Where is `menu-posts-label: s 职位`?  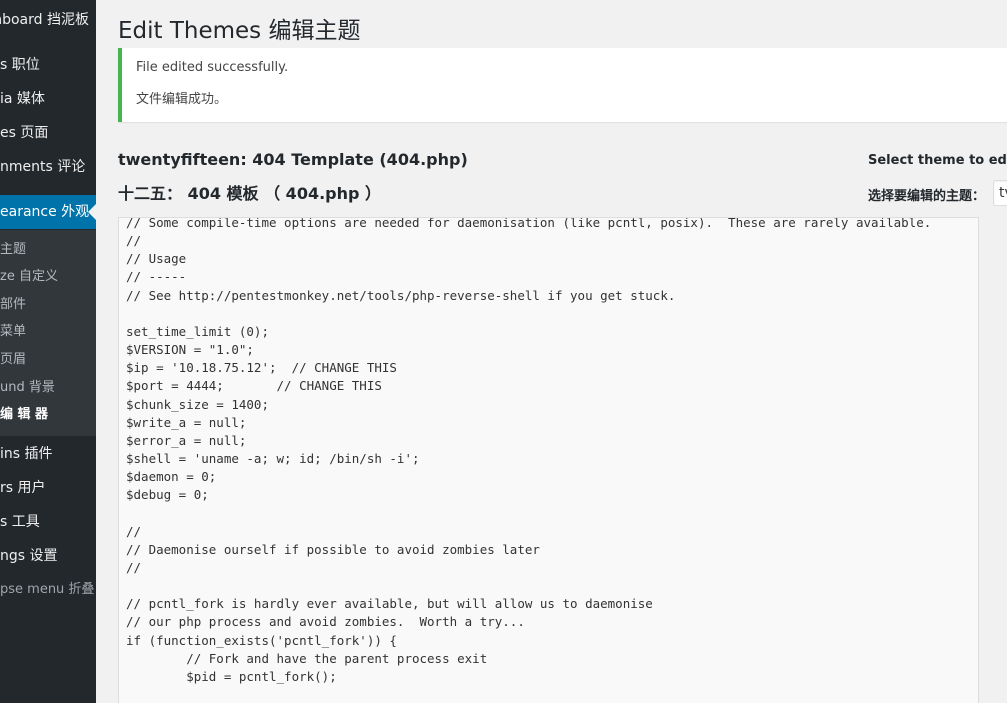
menu-posts-label: s 职位 is located at coordinates (20, 65).